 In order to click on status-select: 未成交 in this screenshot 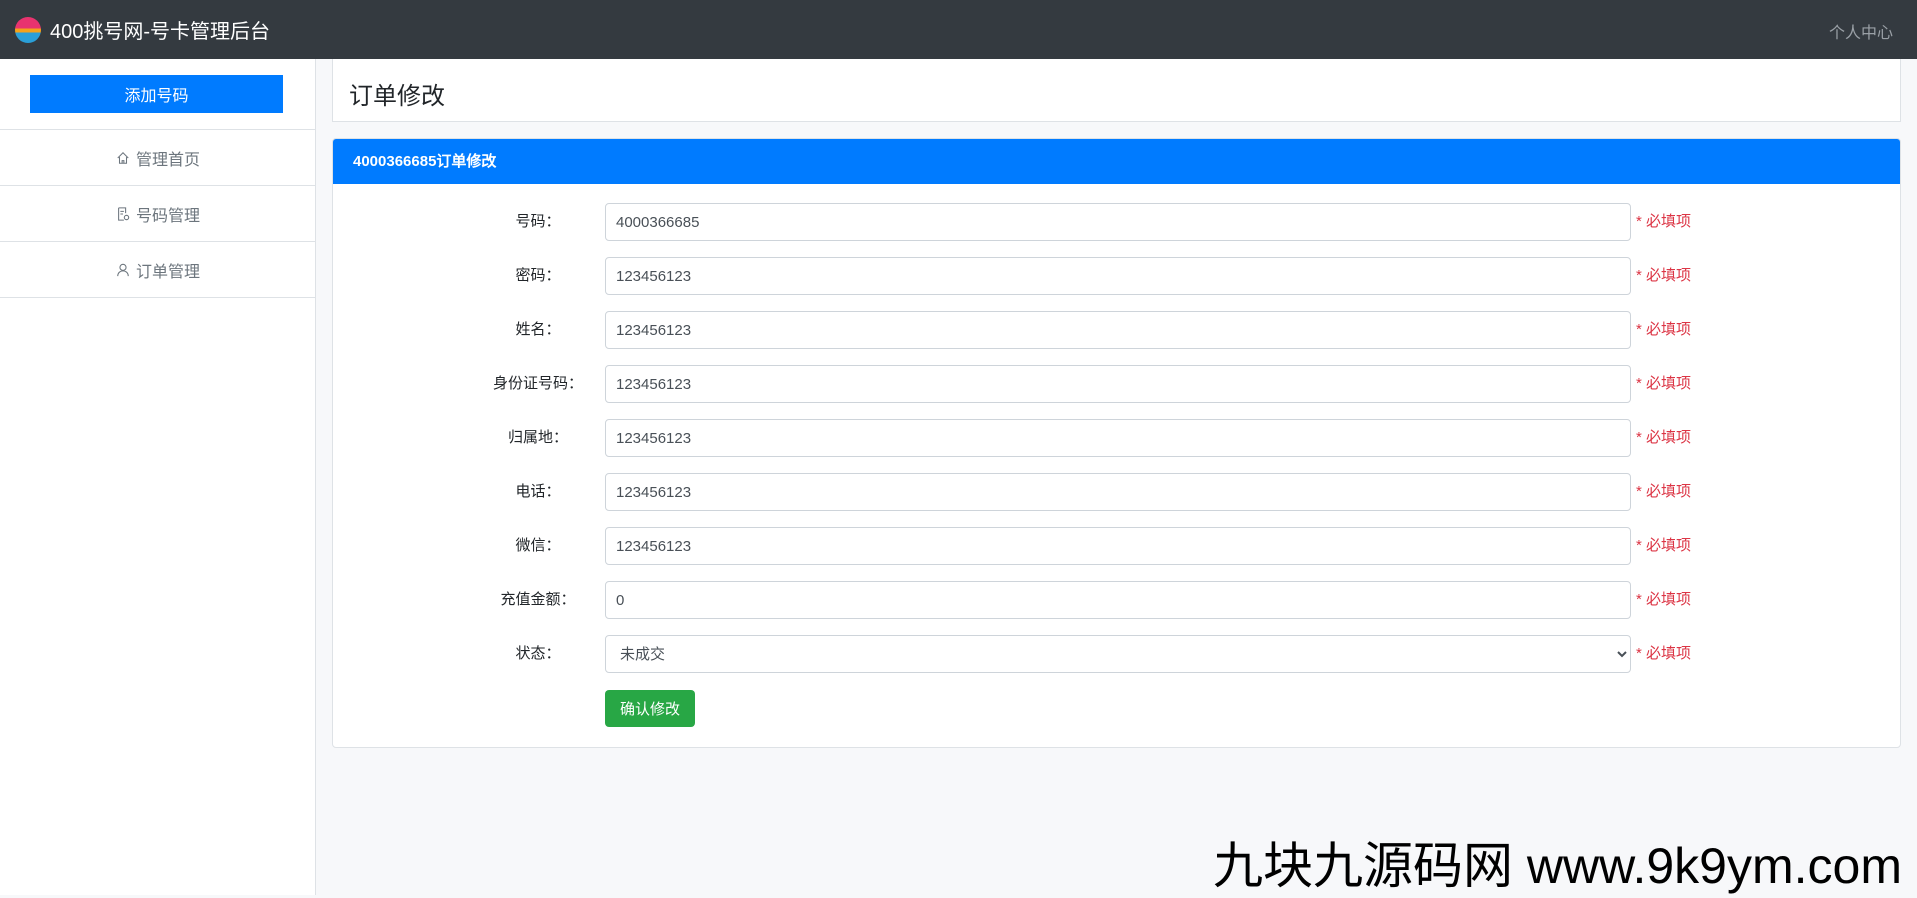, I will do `click(1118, 654)`.